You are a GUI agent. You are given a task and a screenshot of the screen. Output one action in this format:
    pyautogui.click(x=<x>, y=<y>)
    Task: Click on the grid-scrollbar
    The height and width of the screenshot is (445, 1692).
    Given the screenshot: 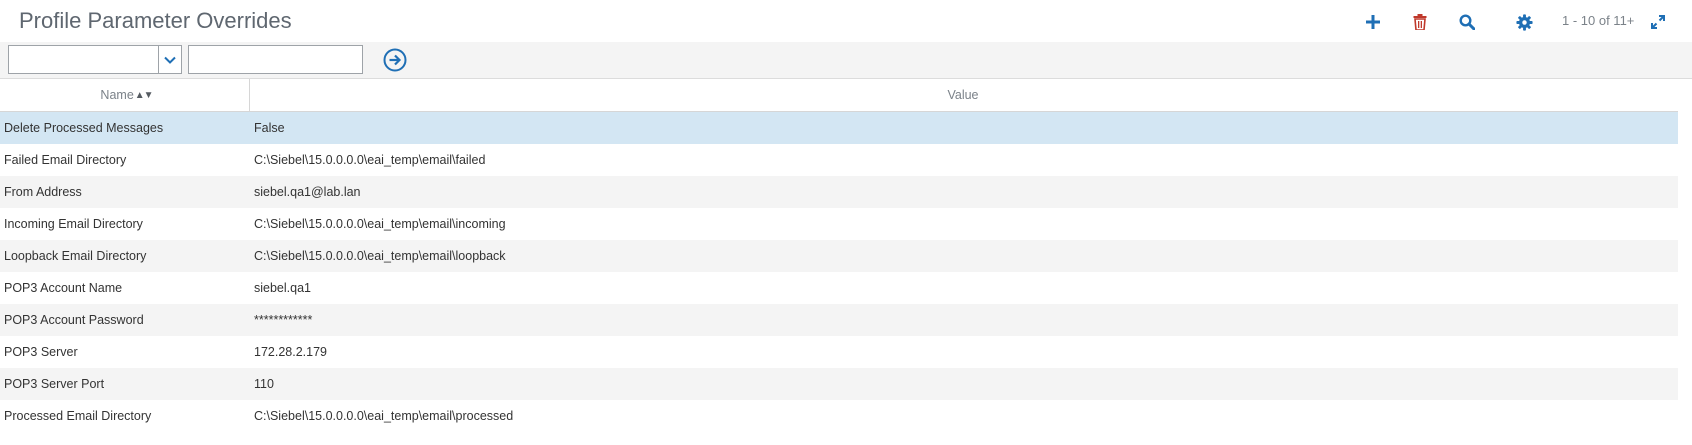 What is the action you would take?
    pyautogui.click(x=1685, y=262)
    